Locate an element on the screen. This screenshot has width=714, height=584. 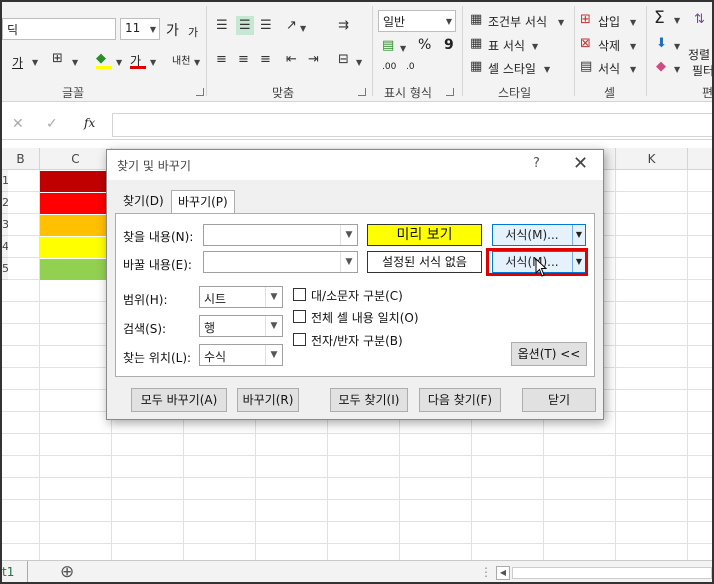
align-bottom-icon: ☰ is located at coordinates (266, 25).